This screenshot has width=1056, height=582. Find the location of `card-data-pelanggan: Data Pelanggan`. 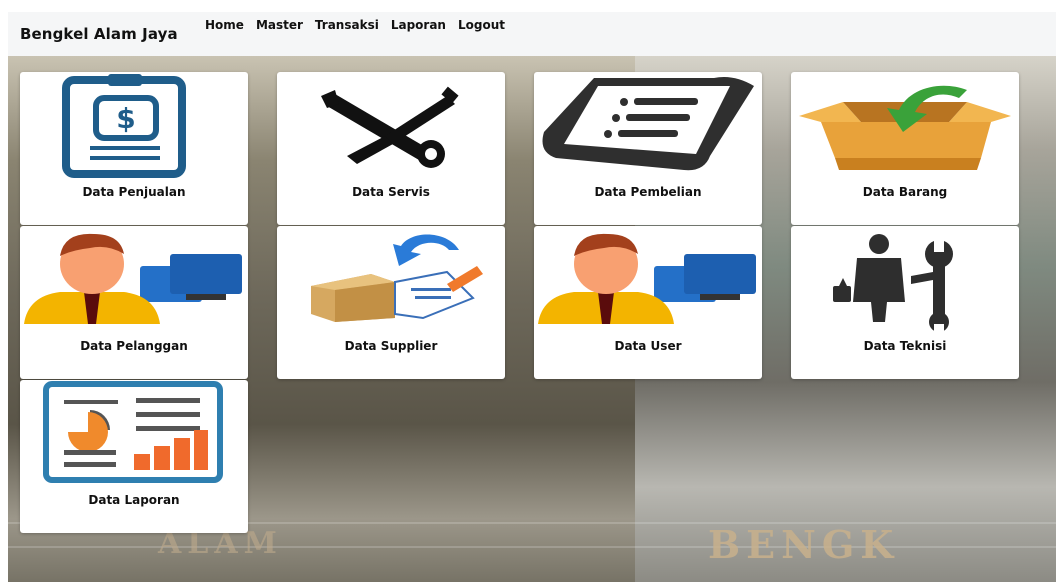

card-data-pelanggan: Data Pelanggan is located at coordinates (134, 302).